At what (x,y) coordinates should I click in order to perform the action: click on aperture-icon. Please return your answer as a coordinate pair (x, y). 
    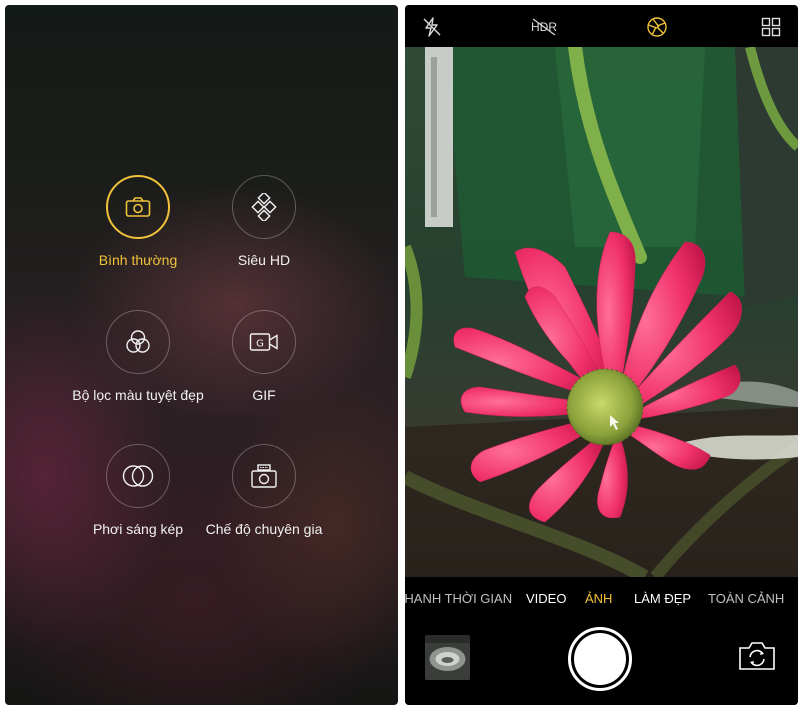
    Looking at the image, I should click on (657, 27).